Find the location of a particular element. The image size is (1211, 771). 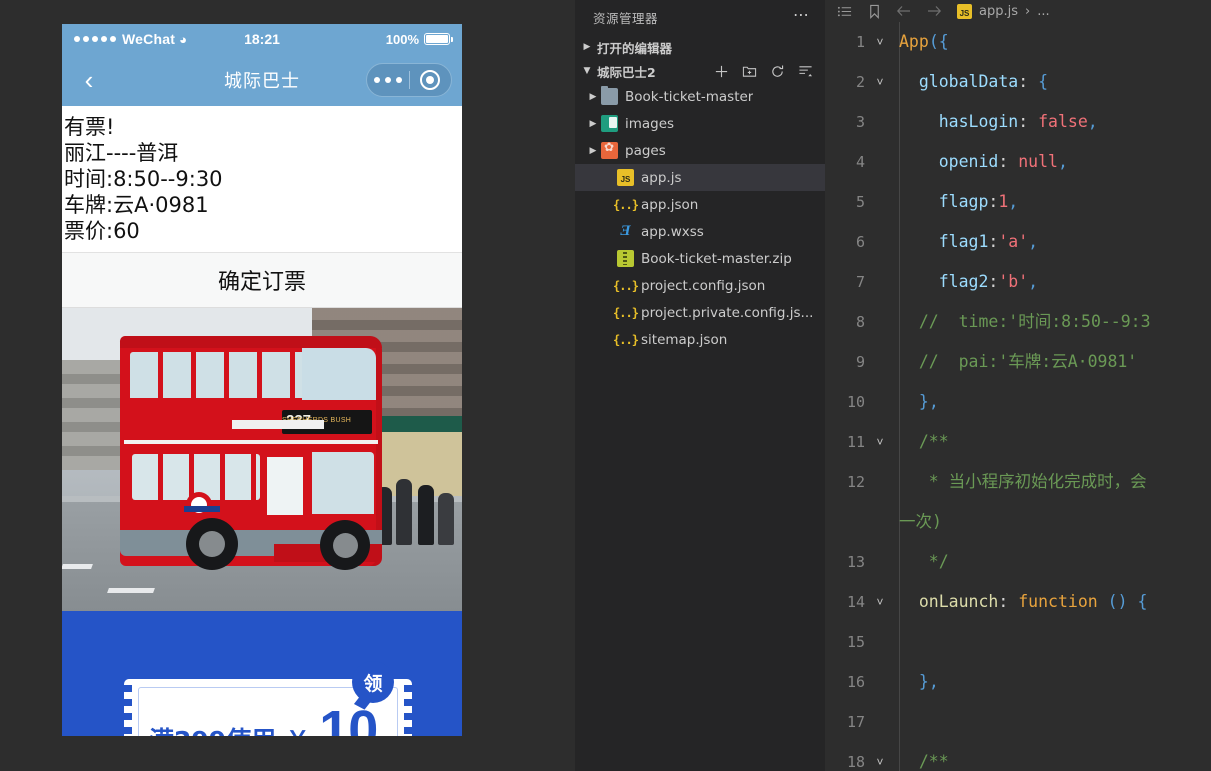

target-circle-icon is located at coordinates (431, 80).